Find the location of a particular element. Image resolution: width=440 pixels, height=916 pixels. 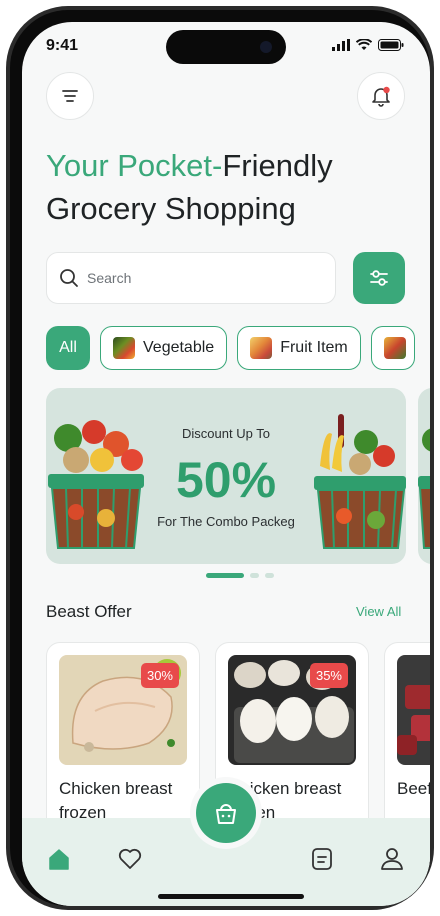

carousel-dots is located at coordinates (240, 575).